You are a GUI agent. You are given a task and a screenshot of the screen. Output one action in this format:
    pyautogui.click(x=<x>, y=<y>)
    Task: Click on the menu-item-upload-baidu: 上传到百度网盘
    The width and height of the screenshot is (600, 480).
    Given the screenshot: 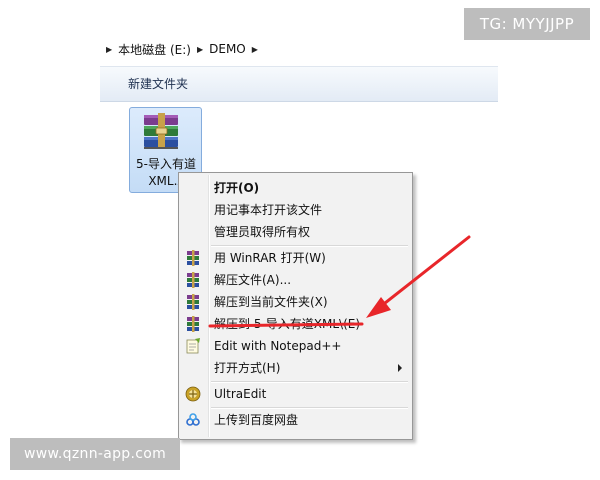 What is the action you would take?
    pyautogui.click(x=295, y=420)
    